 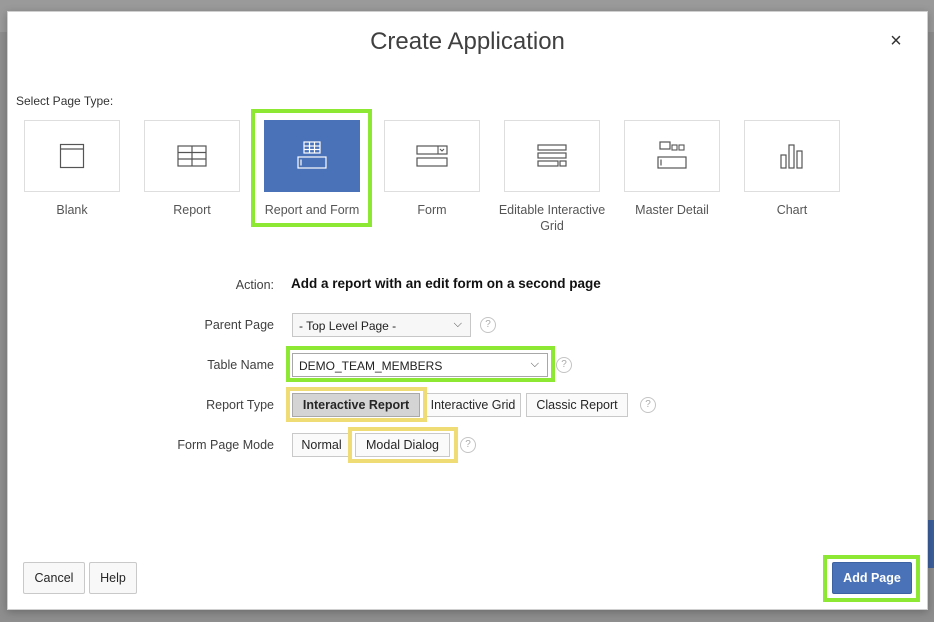 I want to click on page-type-label: Blank, so click(x=72, y=210).